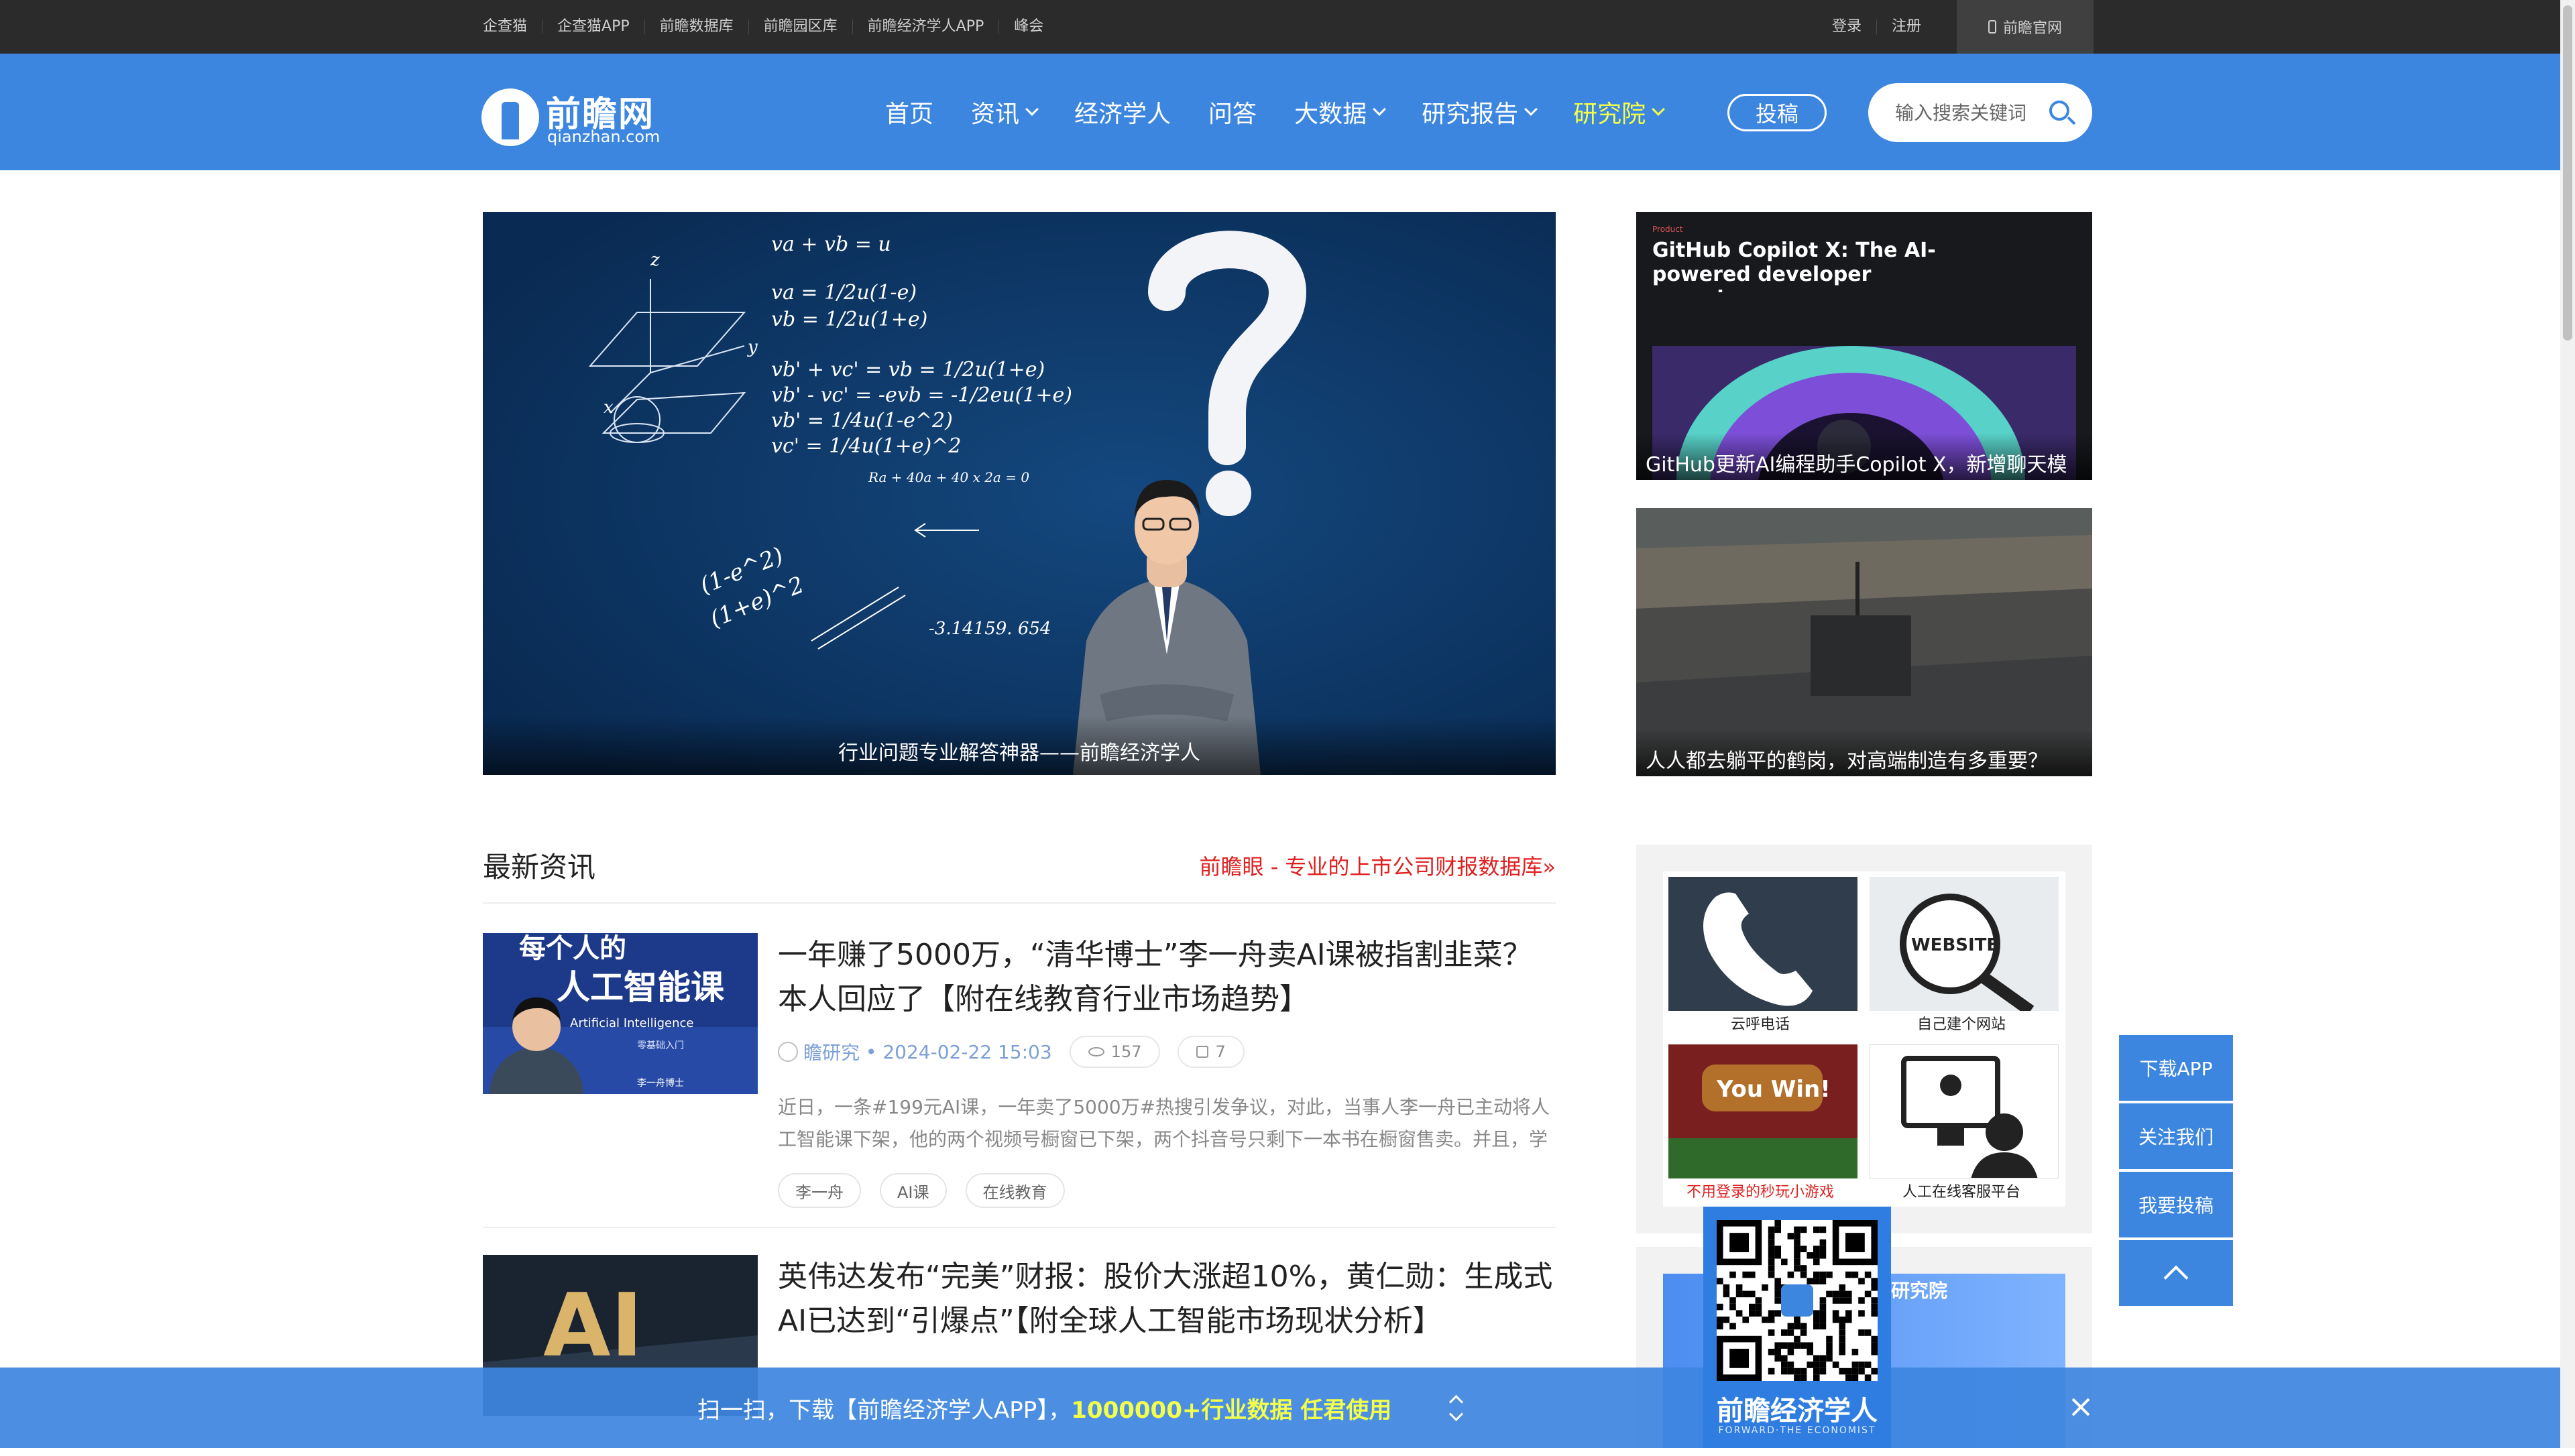  What do you see at coordinates (801, 26) in the screenshot?
I see `top-link-park-database: 前瞻园区库` at bounding box center [801, 26].